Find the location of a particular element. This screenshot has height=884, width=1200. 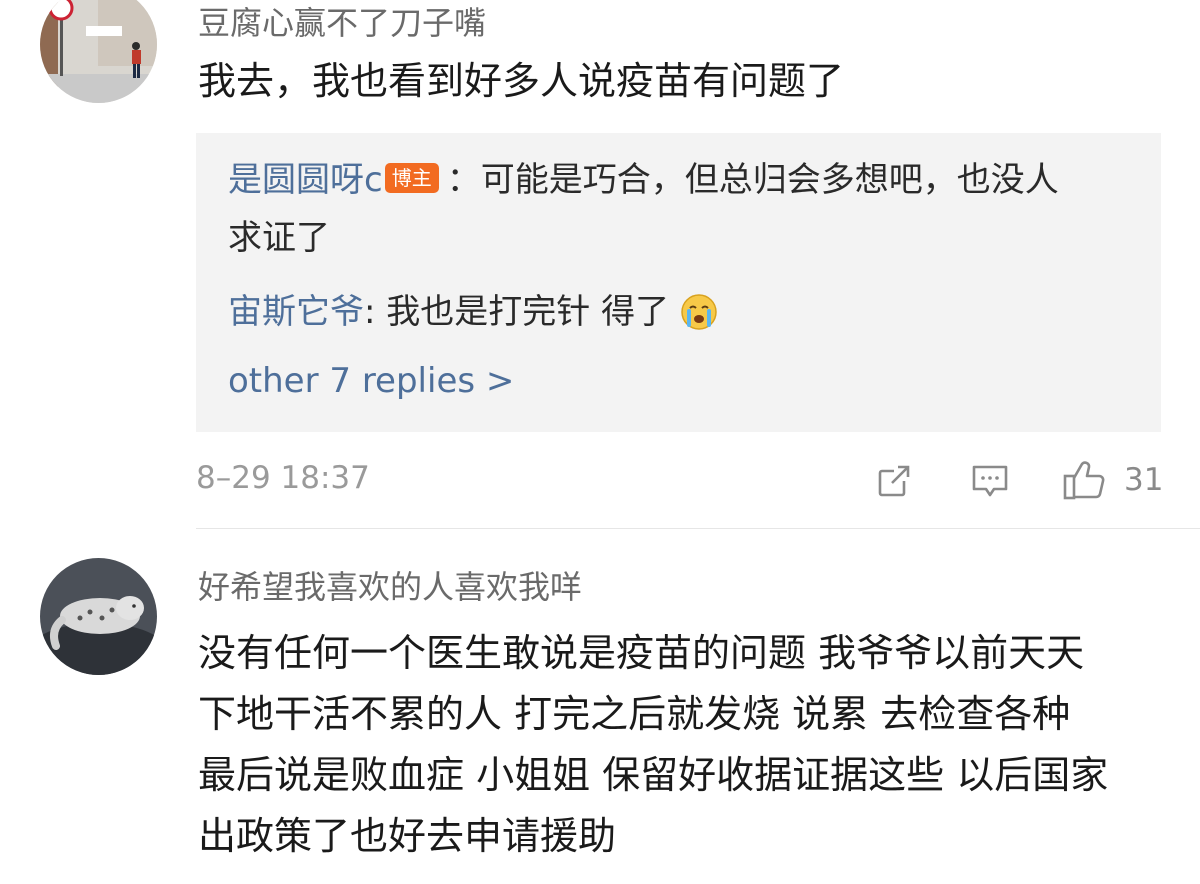

reply-text: : 我也是打完针 得了 is located at coordinates (517, 312).